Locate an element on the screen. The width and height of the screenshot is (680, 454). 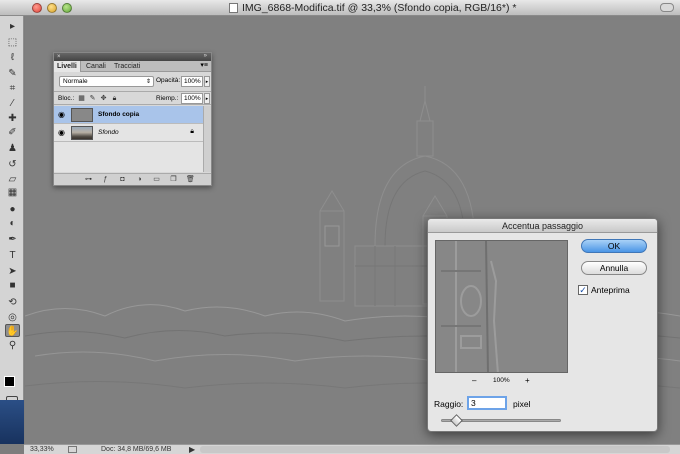
horizontal-scrollbar is located at coordinates (435, 449).